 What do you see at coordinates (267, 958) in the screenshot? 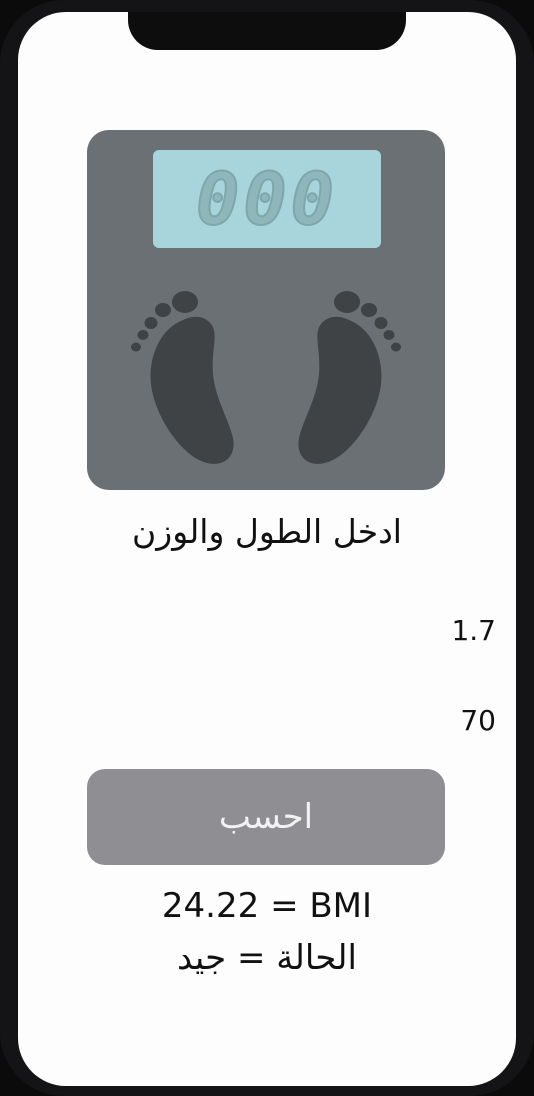
I see `status-result-label: الحالة = جيد` at bounding box center [267, 958].